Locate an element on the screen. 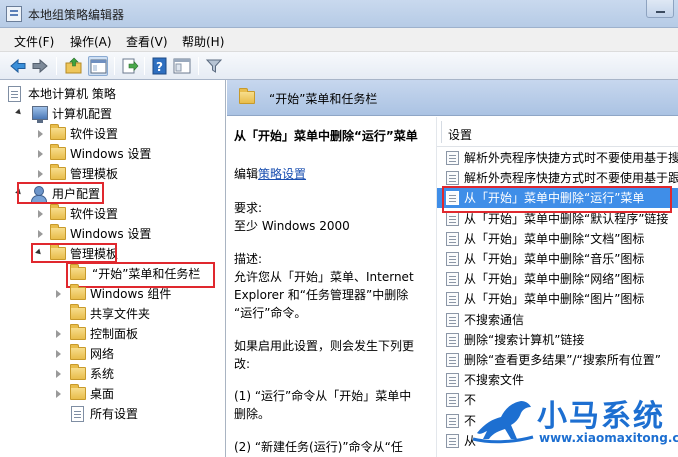 The image size is (678, 457). help-icon: ? is located at coordinates (159, 66).